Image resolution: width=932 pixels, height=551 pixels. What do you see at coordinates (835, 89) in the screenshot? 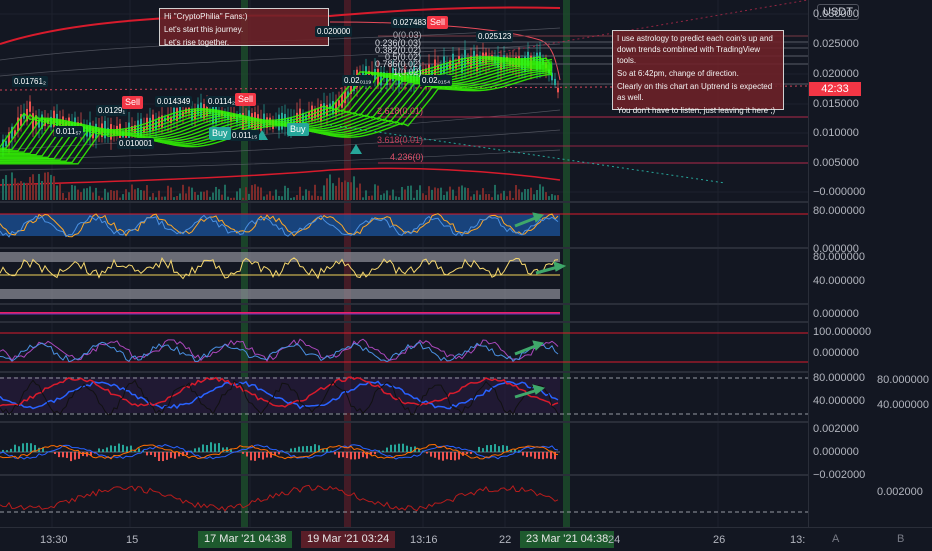
I see `current-price-marker: 42:33` at bounding box center [835, 89].